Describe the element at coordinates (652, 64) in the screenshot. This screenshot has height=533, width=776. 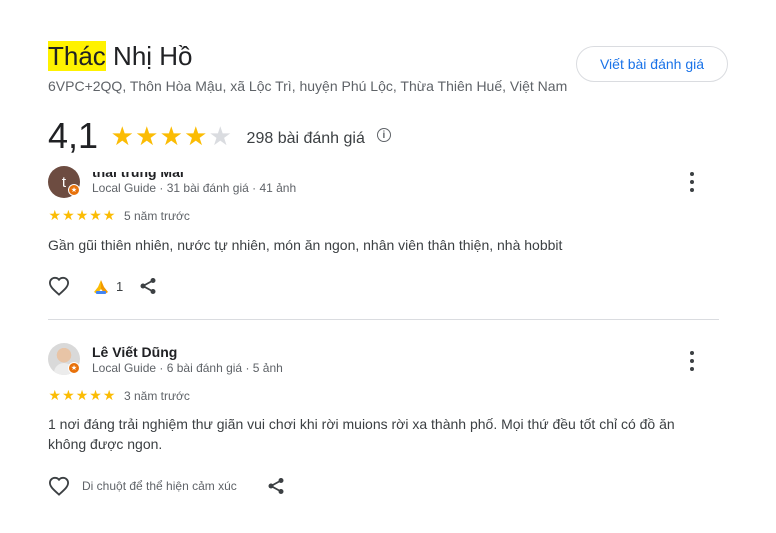
I see `write-review-button: Viết bài đánh giá` at that location.